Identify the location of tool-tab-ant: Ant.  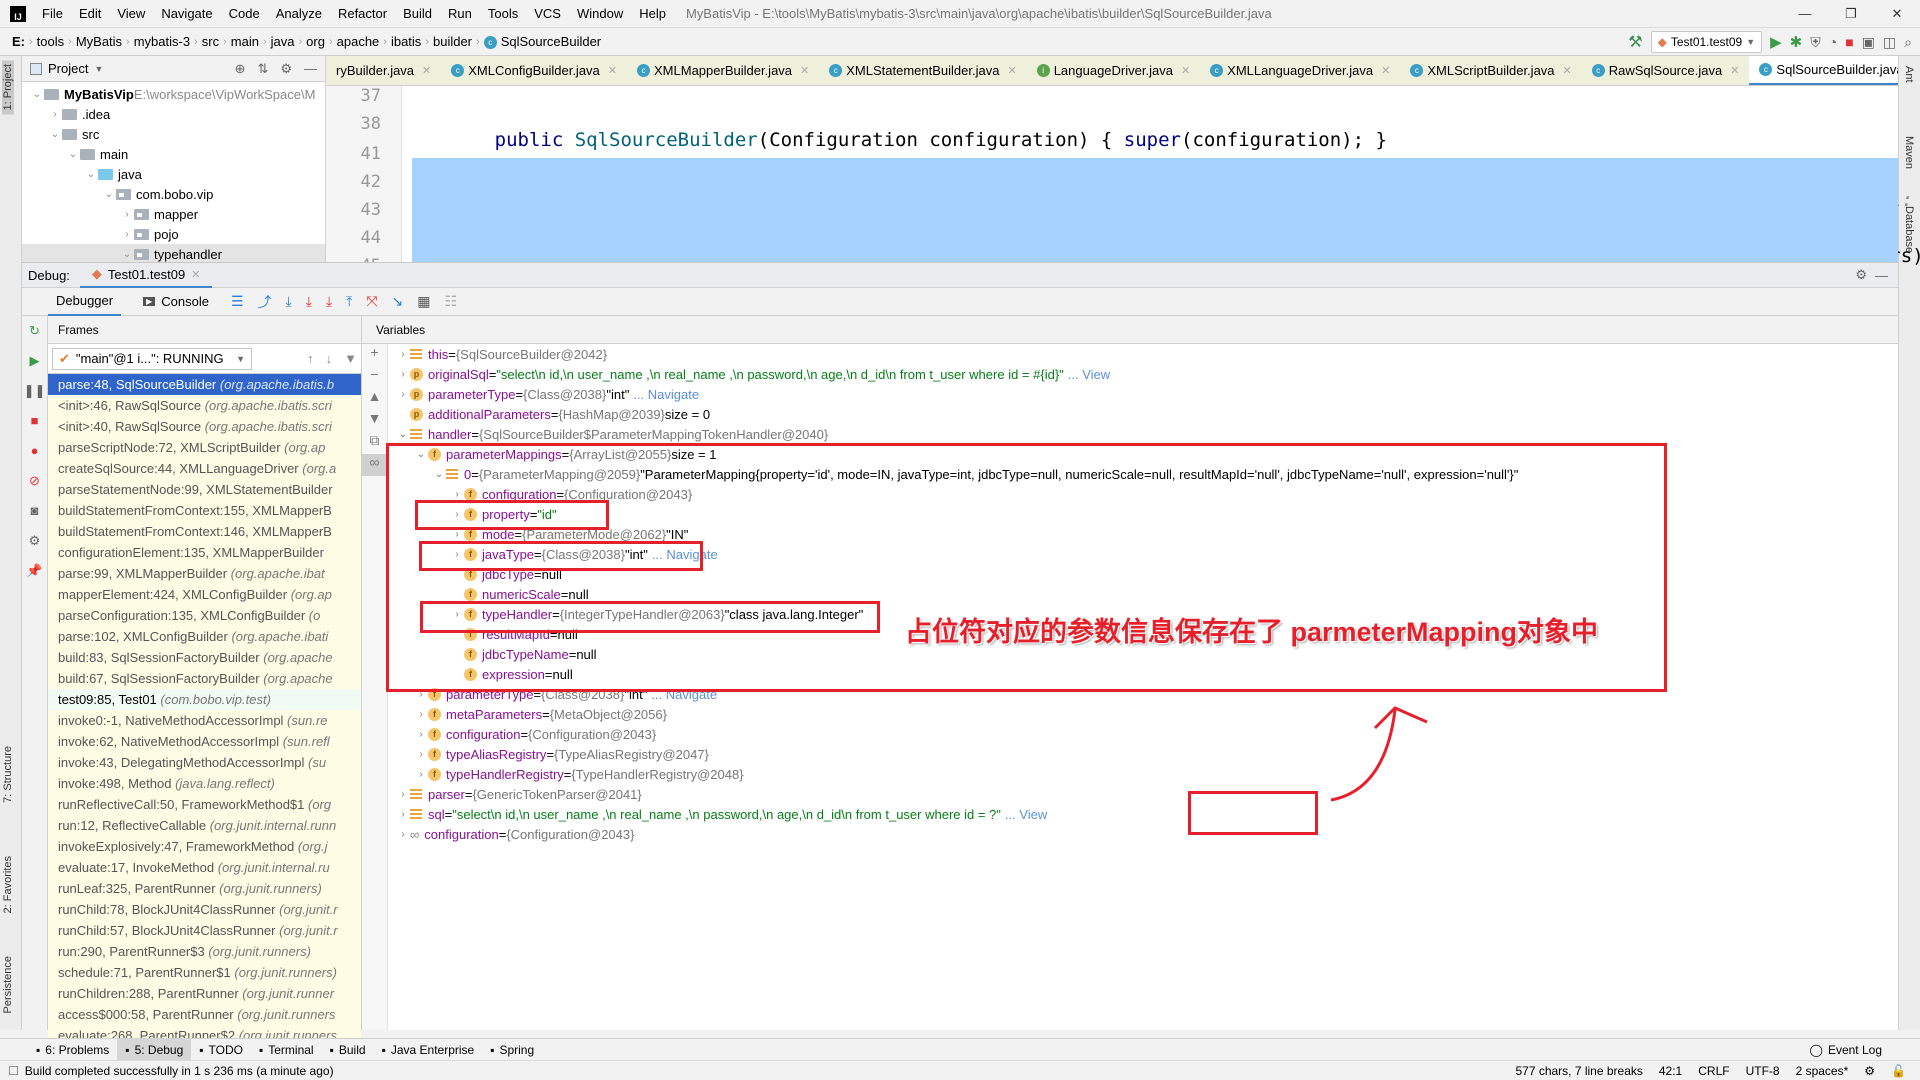
(1909, 74).